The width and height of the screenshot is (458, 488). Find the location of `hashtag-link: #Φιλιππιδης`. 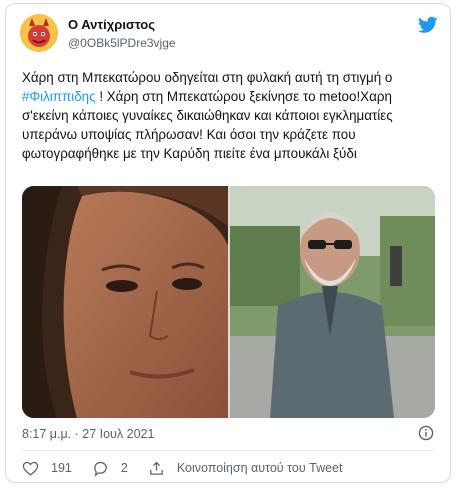

hashtag-link: #Φιλιππιδης is located at coordinates (59, 96).